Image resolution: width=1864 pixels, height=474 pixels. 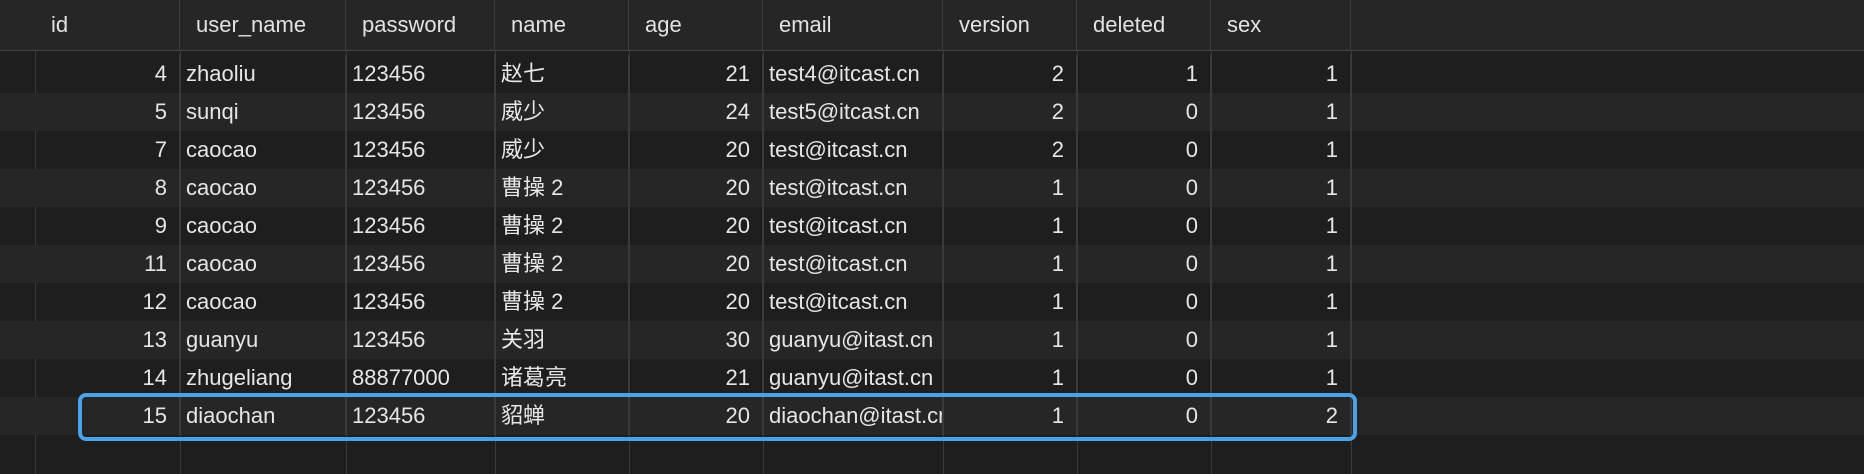 What do you see at coordinates (696, 74) in the screenshot?
I see `cell-age: 21` at bounding box center [696, 74].